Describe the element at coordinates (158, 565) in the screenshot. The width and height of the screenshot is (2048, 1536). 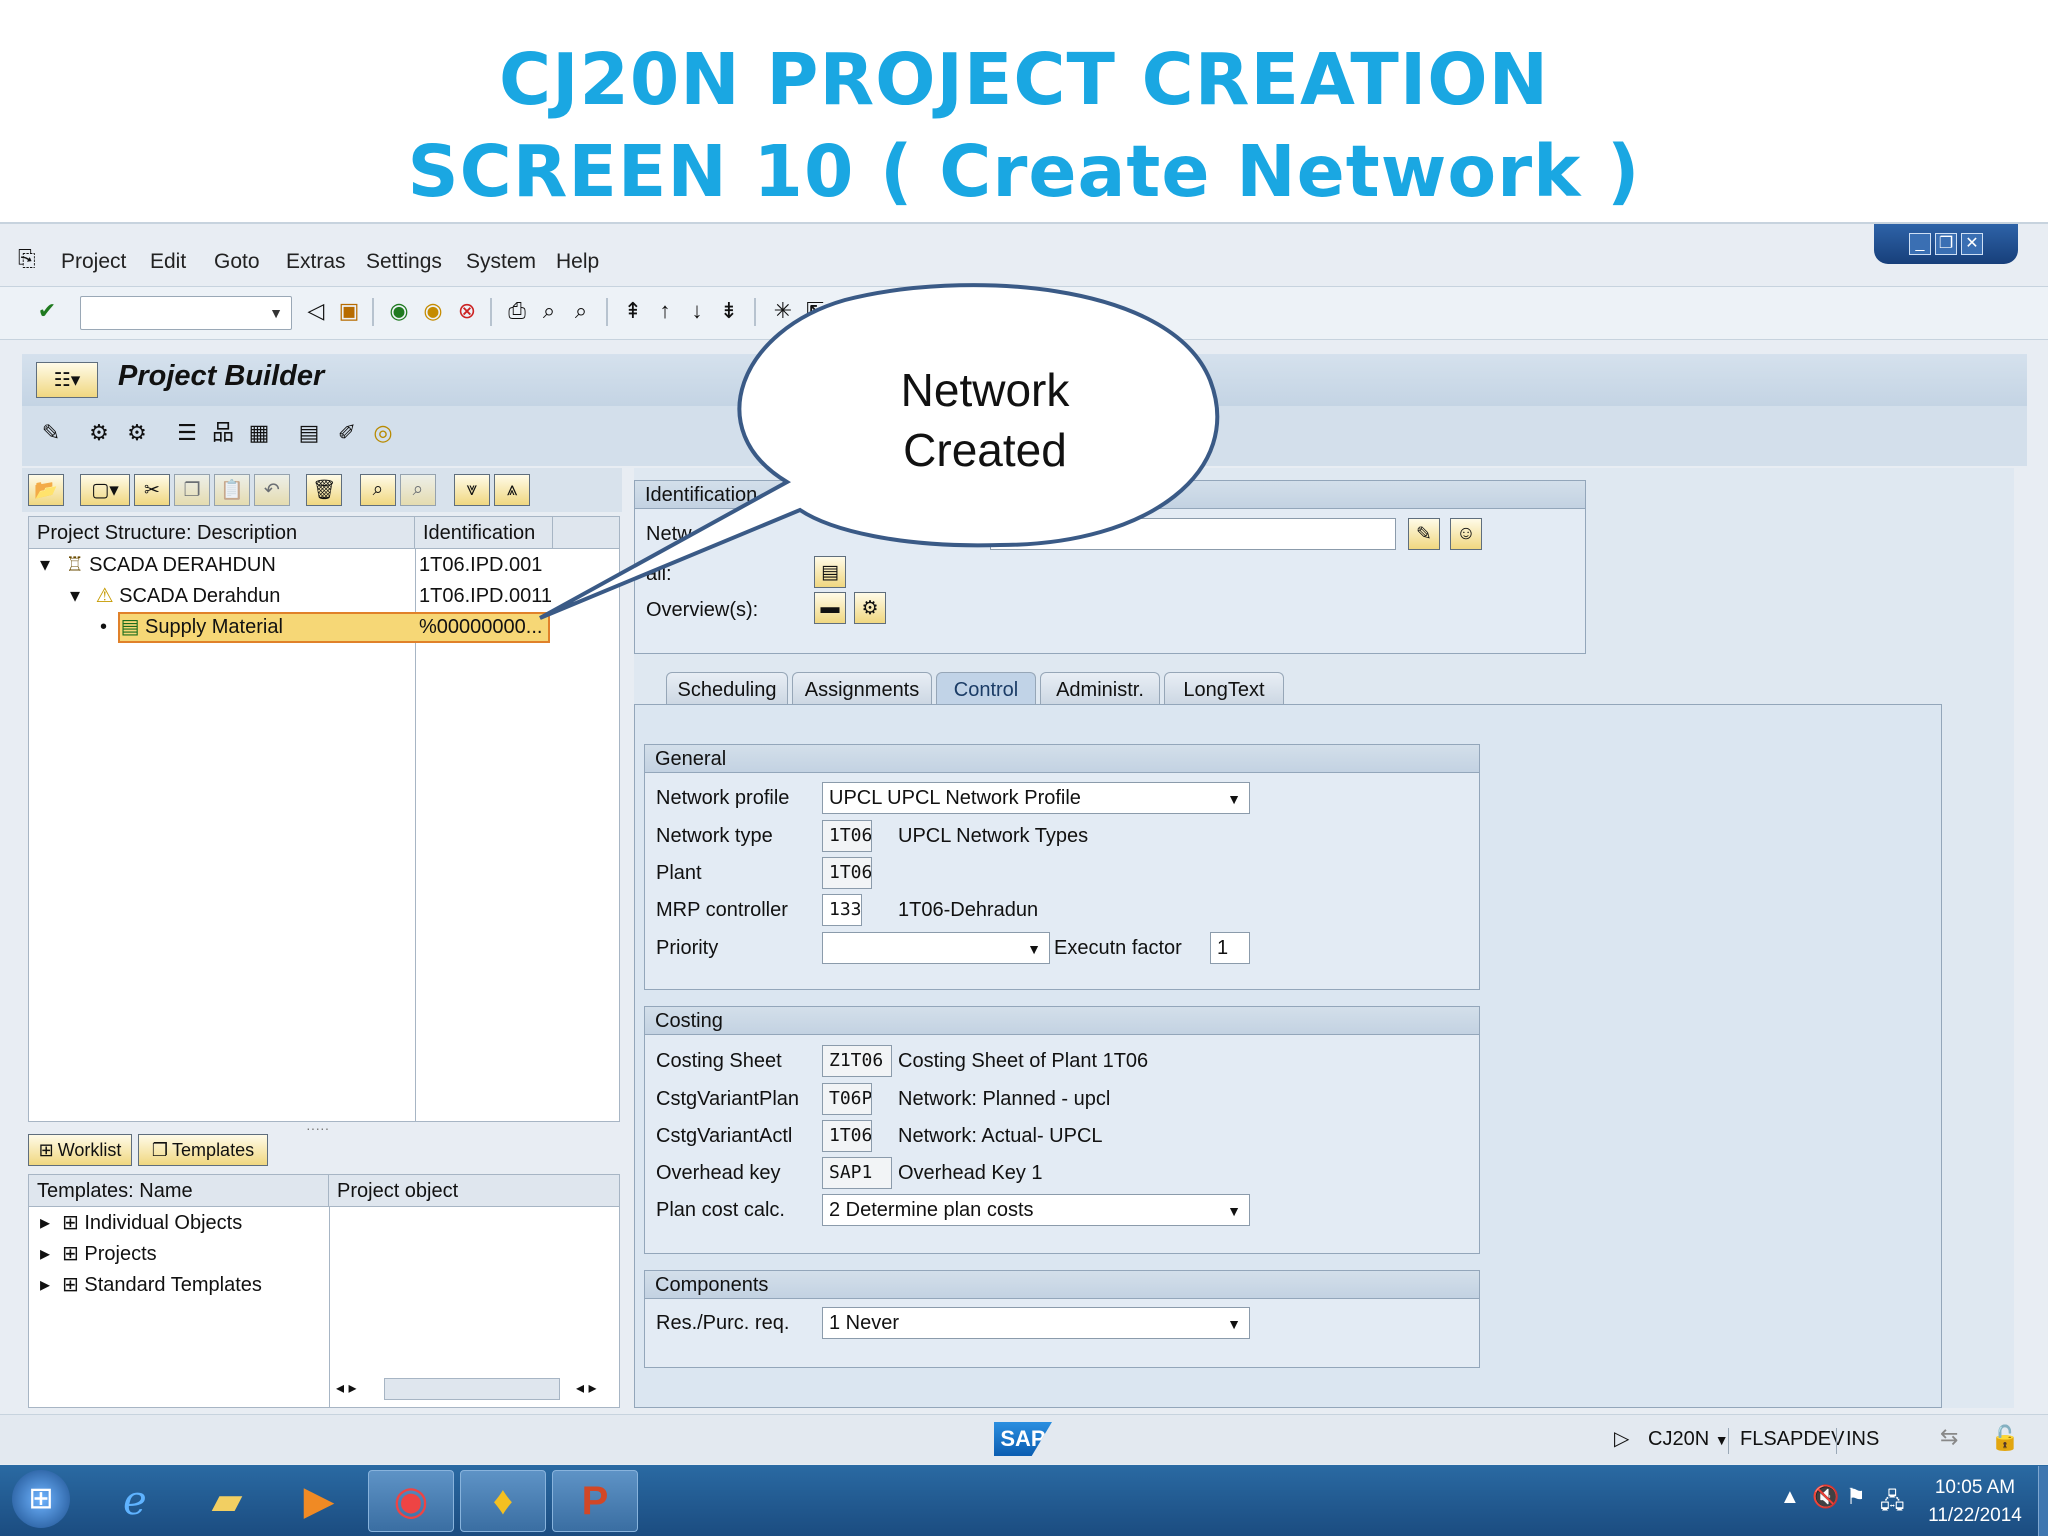
I see `tree-row: ▾ ♖ SCADA DERAHDUN` at that location.